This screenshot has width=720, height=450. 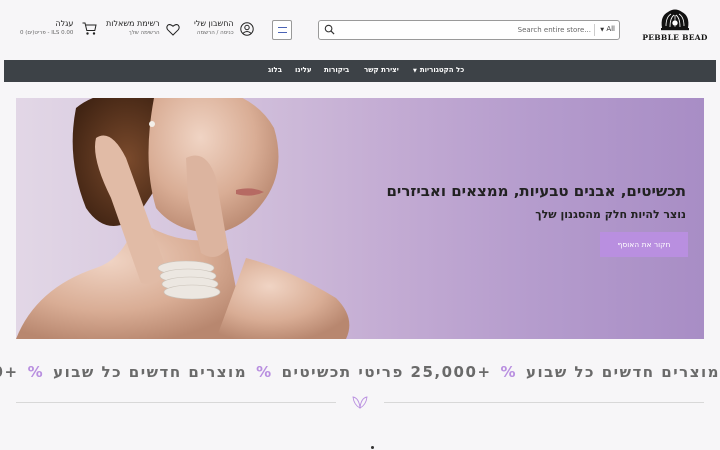 I want to click on hero-title: תכשיטים, אבנים טבעיות, ממצאים ואביזרים, so click(x=536, y=191).